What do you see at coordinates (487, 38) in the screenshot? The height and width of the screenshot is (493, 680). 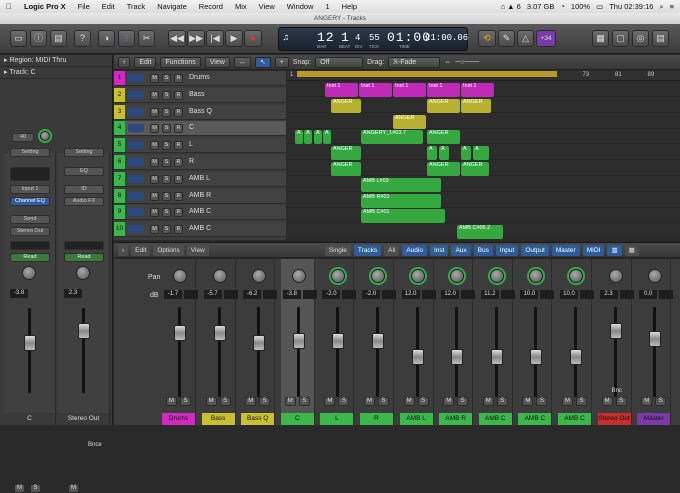 I see `cycle-button: ⟲` at bounding box center [487, 38].